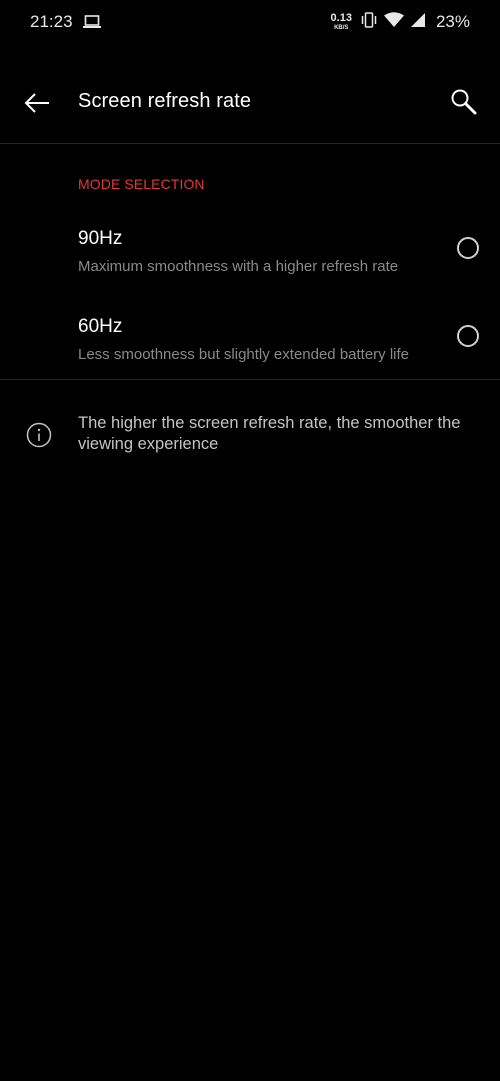 This screenshot has width=500, height=1081. What do you see at coordinates (250, 22) in the screenshot?
I see `status-bar: 21:23 0.13 KB/S 23%` at bounding box center [250, 22].